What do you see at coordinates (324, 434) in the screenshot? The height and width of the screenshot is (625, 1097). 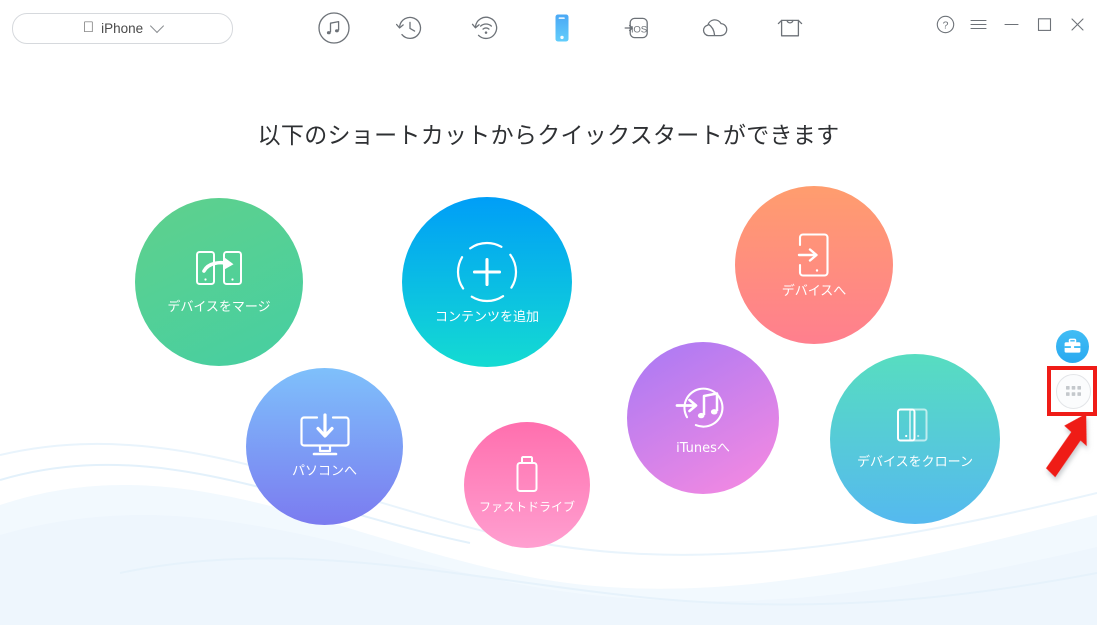 I see `monitor-download-icon` at bounding box center [324, 434].